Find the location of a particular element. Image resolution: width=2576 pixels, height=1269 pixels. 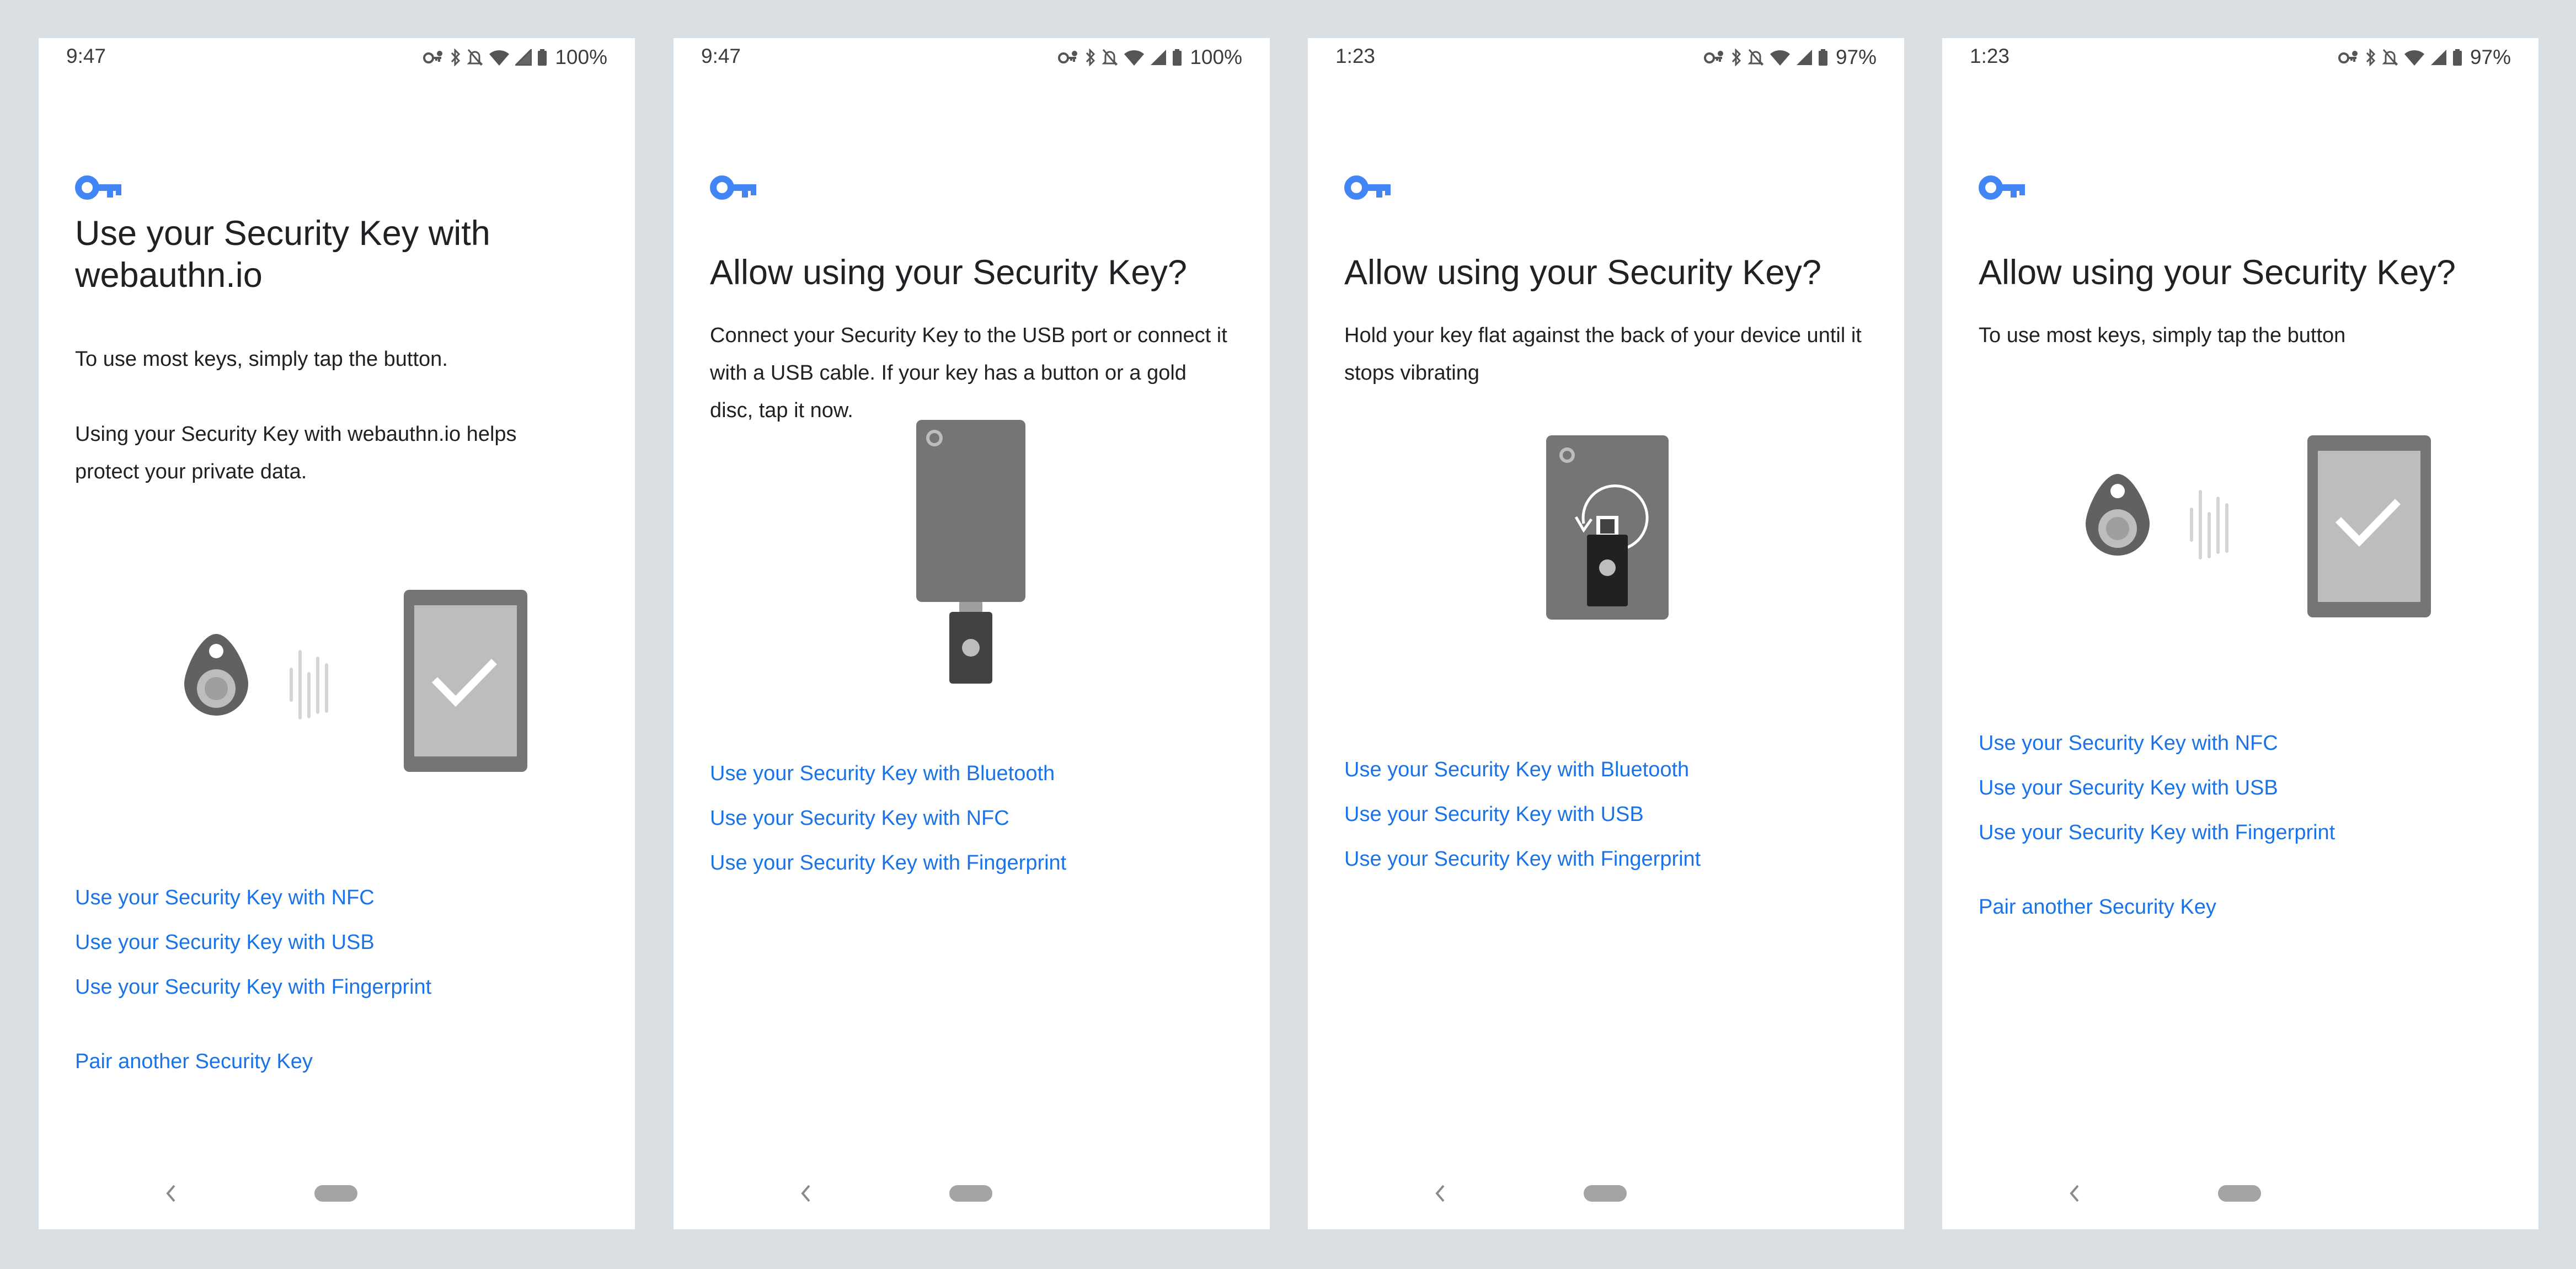

usb-connector is located at coordinates (970, 607).